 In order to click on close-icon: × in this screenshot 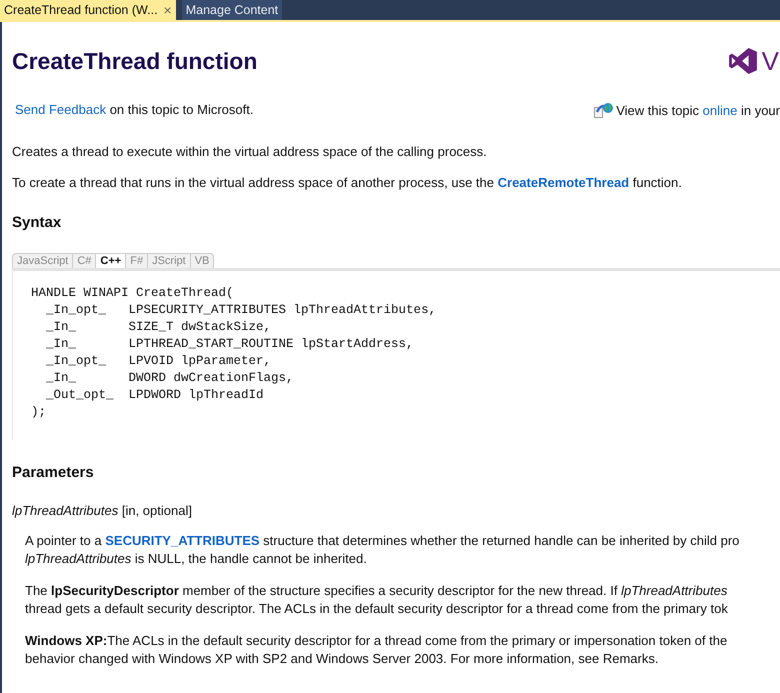, I will do `click(168, 10)`.